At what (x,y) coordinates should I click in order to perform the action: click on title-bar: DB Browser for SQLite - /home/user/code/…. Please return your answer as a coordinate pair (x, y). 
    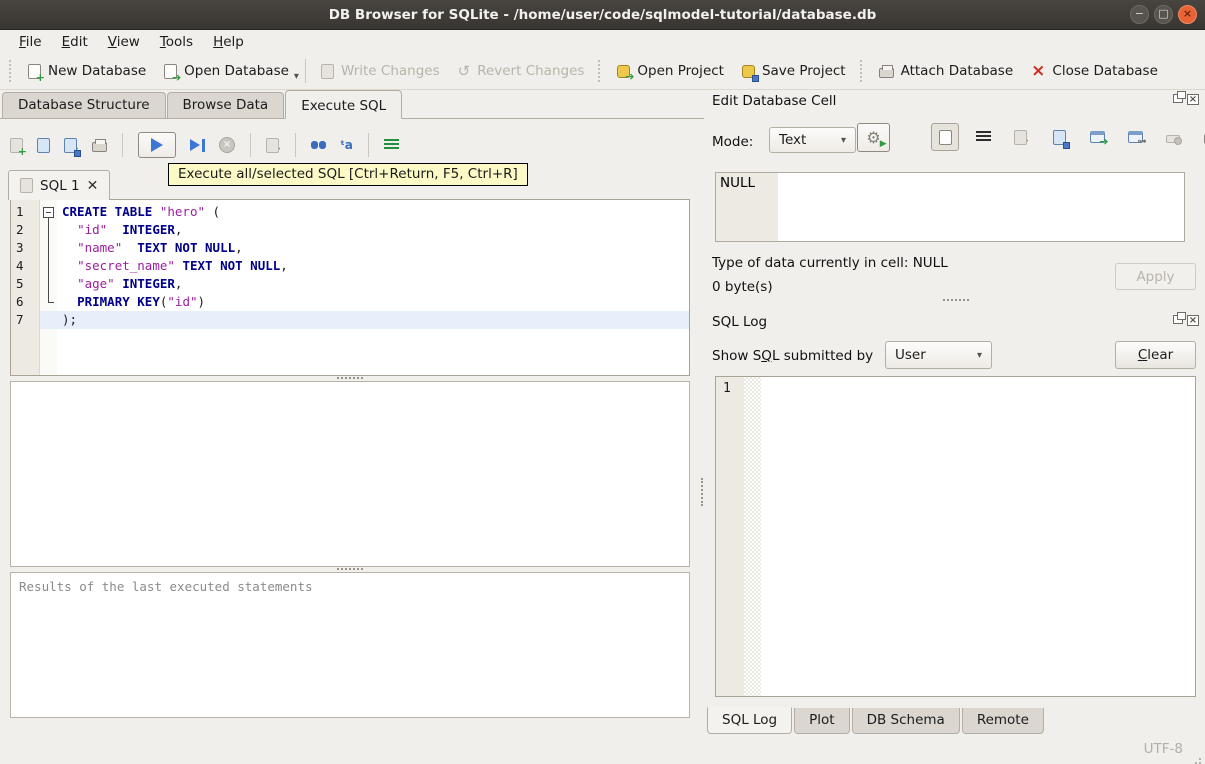
    Looking at the image, I should click on (602, 15).